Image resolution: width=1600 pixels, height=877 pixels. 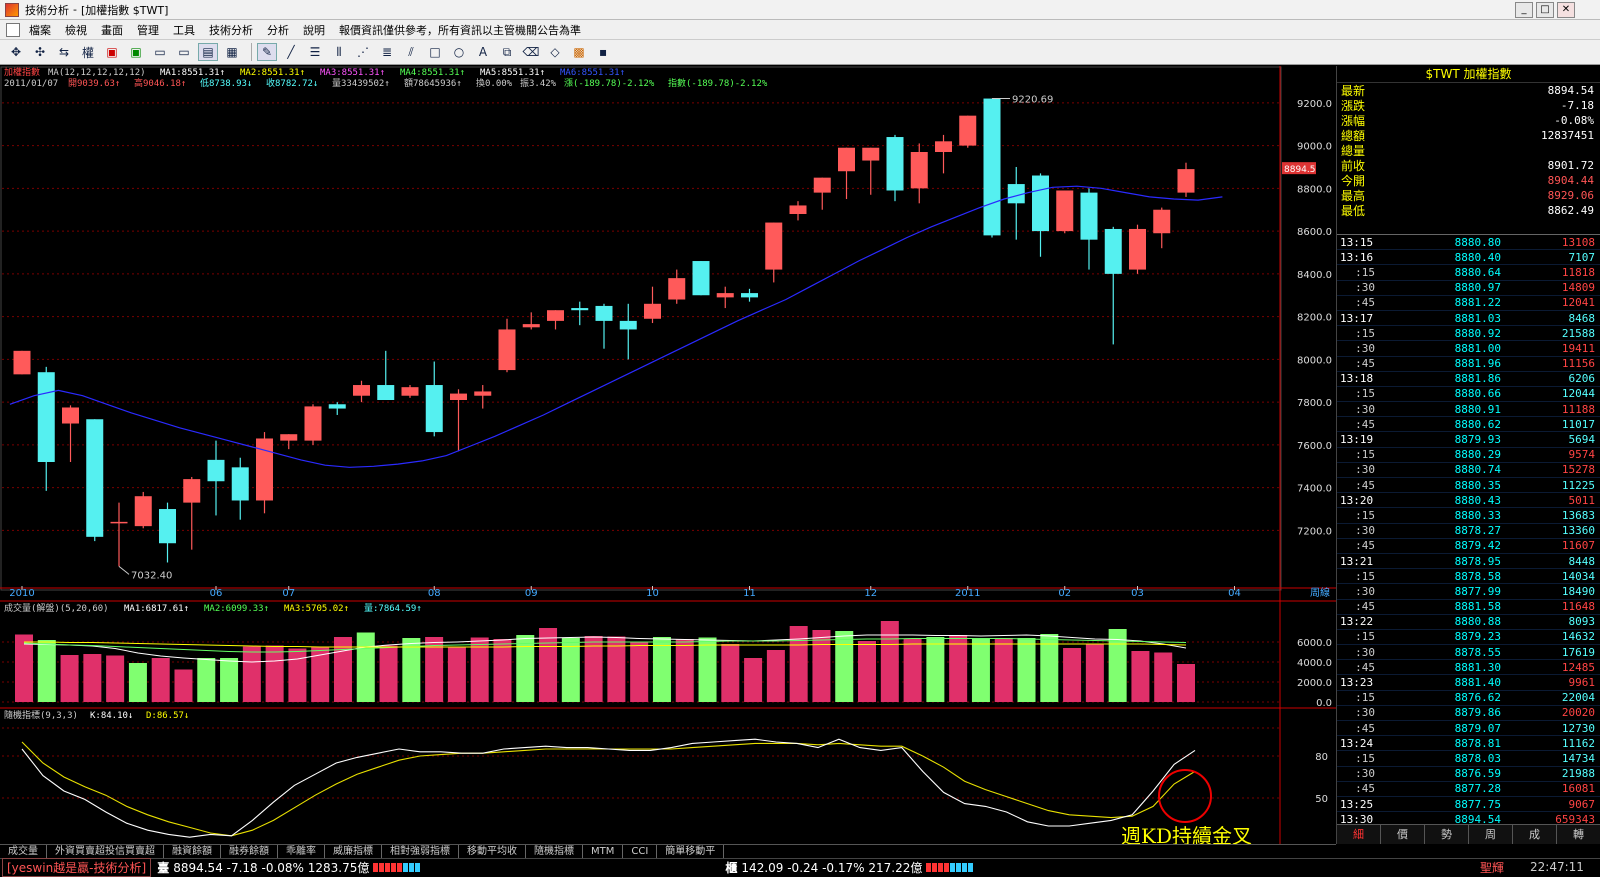 I want to click on tick-row: 13:23 8881.40 9961, so click(x=1468, y=683).